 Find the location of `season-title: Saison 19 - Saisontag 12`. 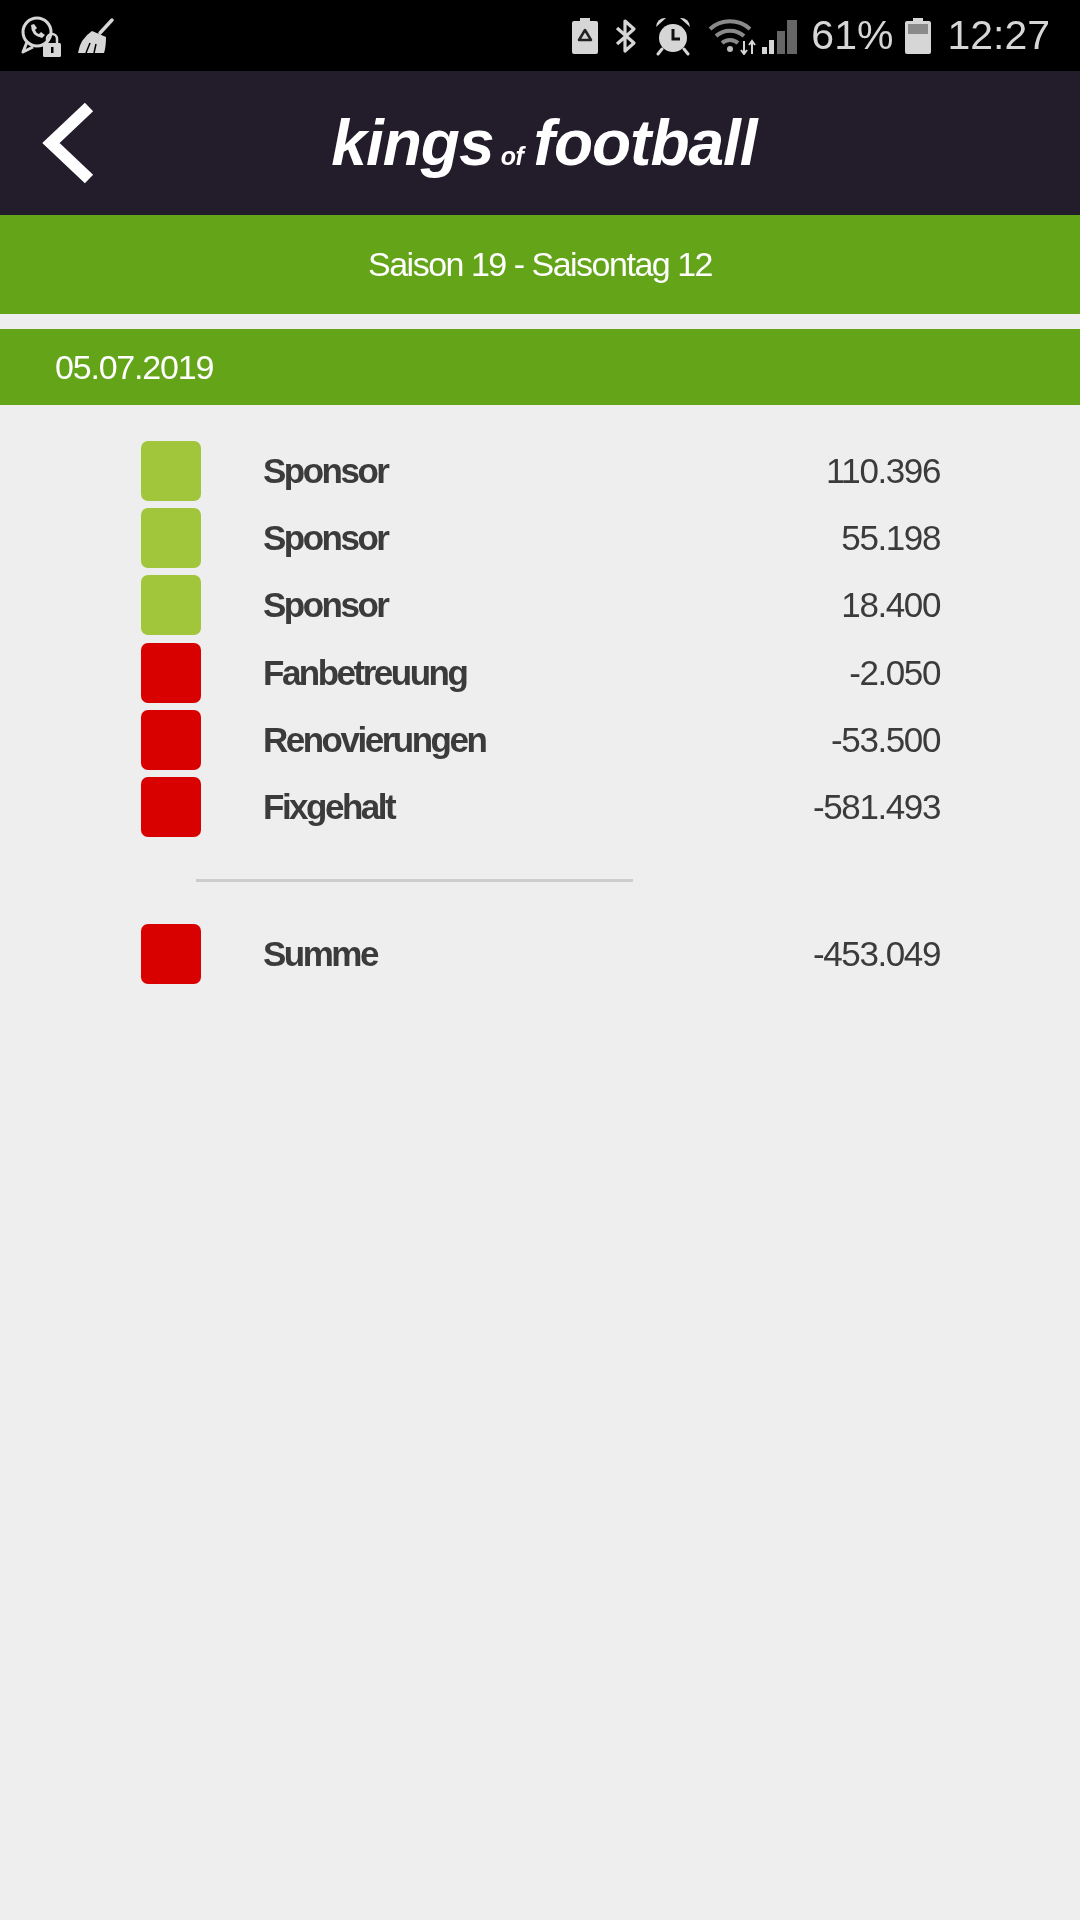

season-title: Saison 19 - Saisontag 12 is located at coordinates (540, 264).